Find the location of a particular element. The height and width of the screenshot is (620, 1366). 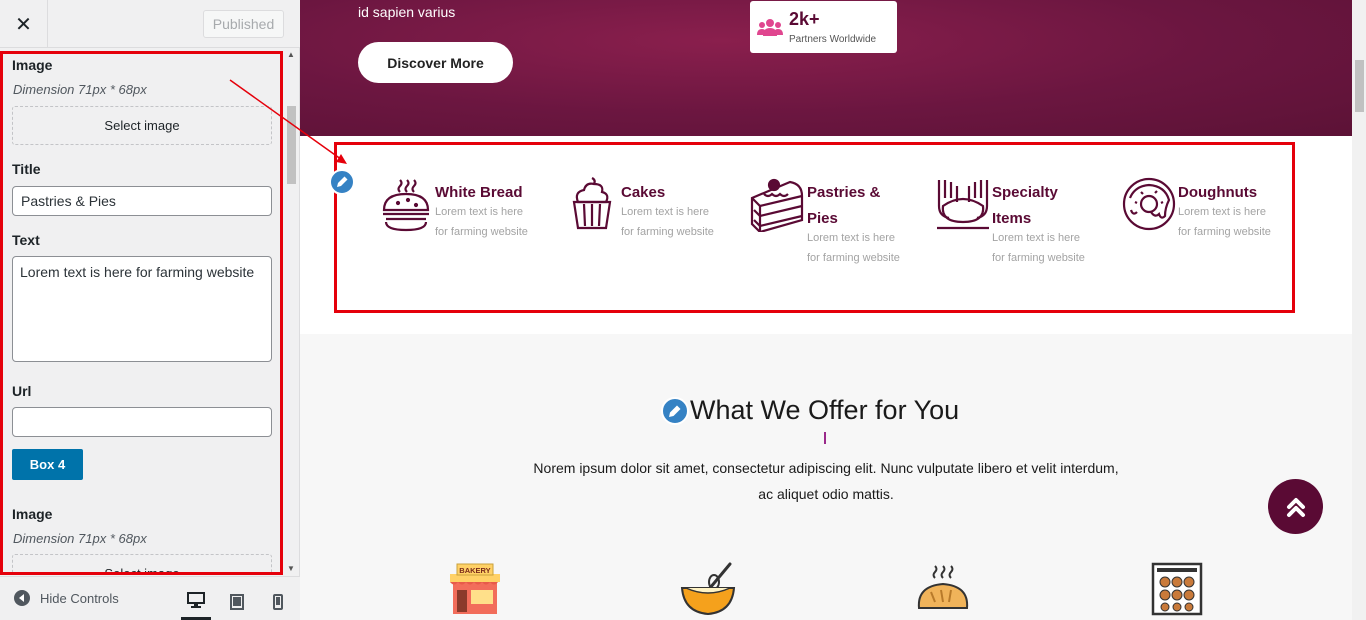

close-icon: ✕ is located at coordinates (23, 24).